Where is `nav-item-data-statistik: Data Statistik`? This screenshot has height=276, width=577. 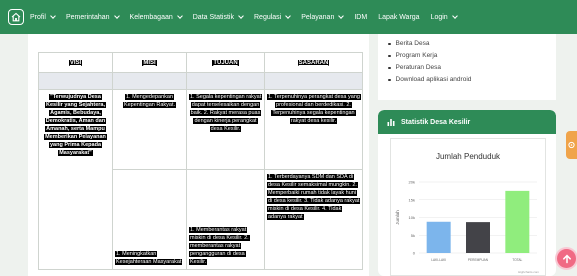 nav-item-data-statistik: Data Statistik is located at coordinates (218, 16).